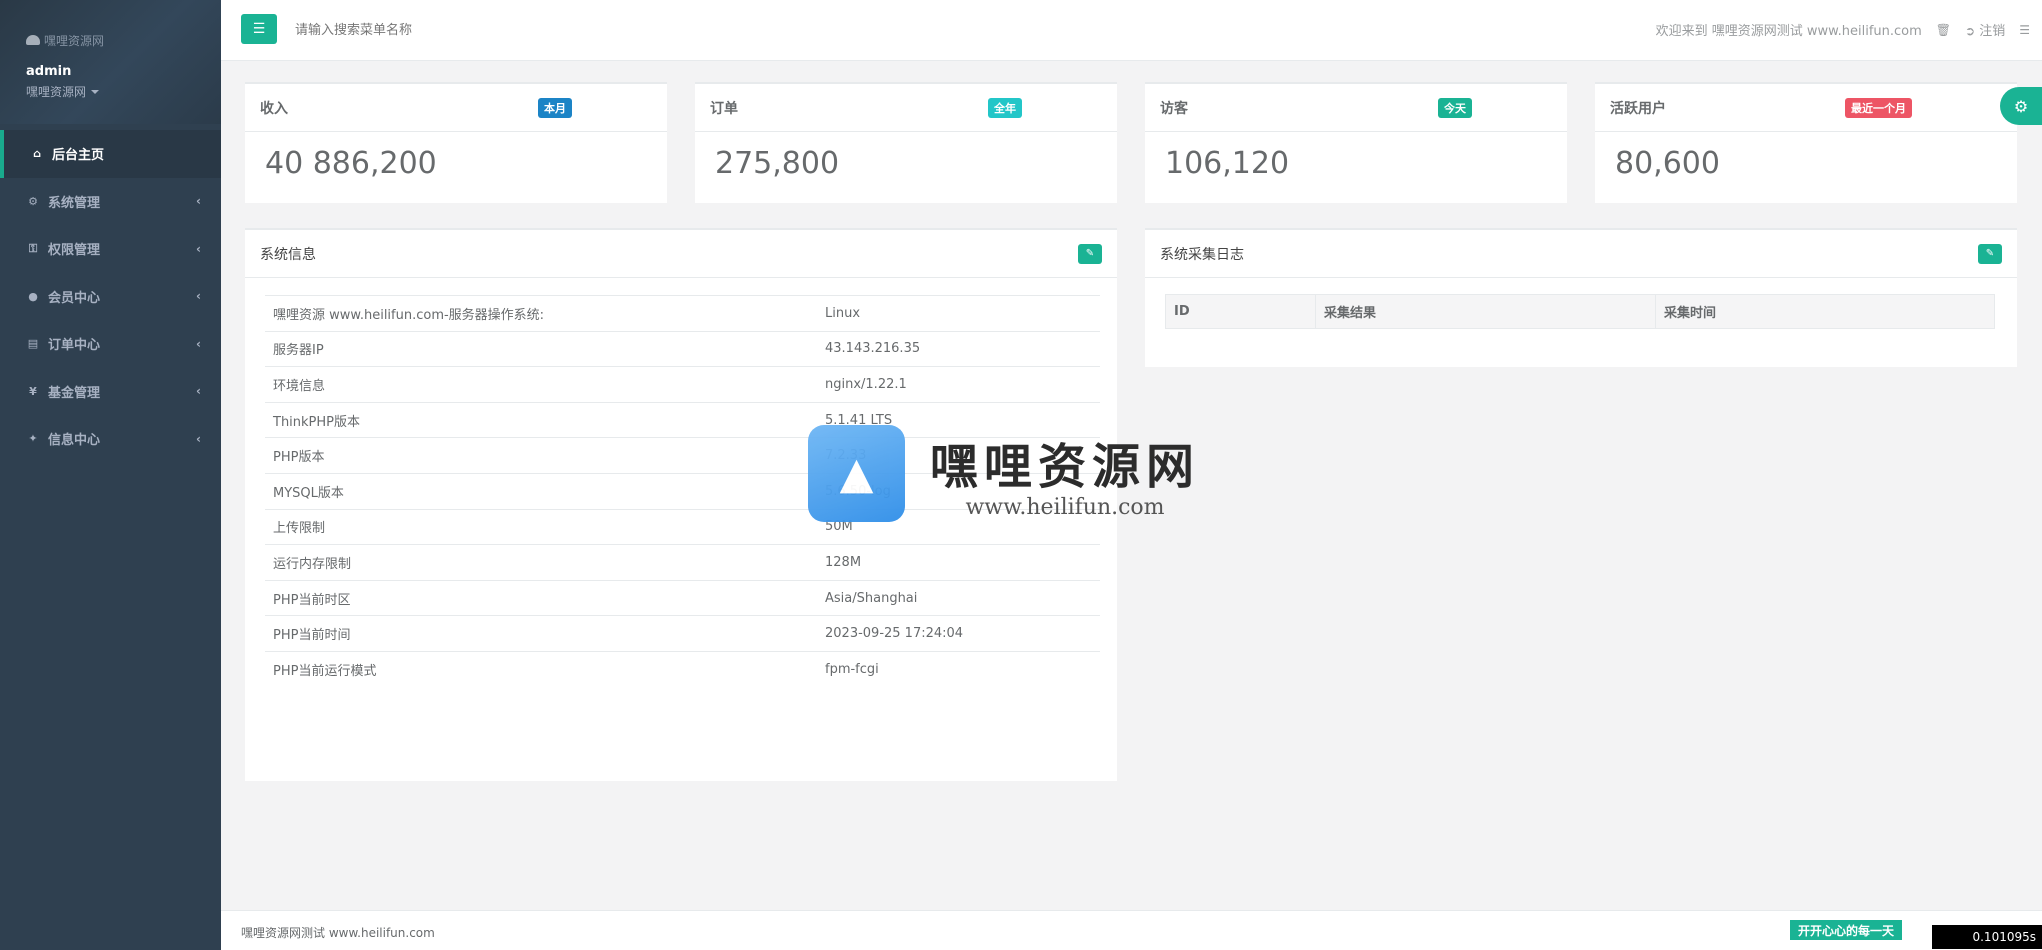 This screenshot has height=950, width=2042. Describe the element at coordinates (541, 633) in the screenshot. I see `info-key: PHP当前时间` at that location.